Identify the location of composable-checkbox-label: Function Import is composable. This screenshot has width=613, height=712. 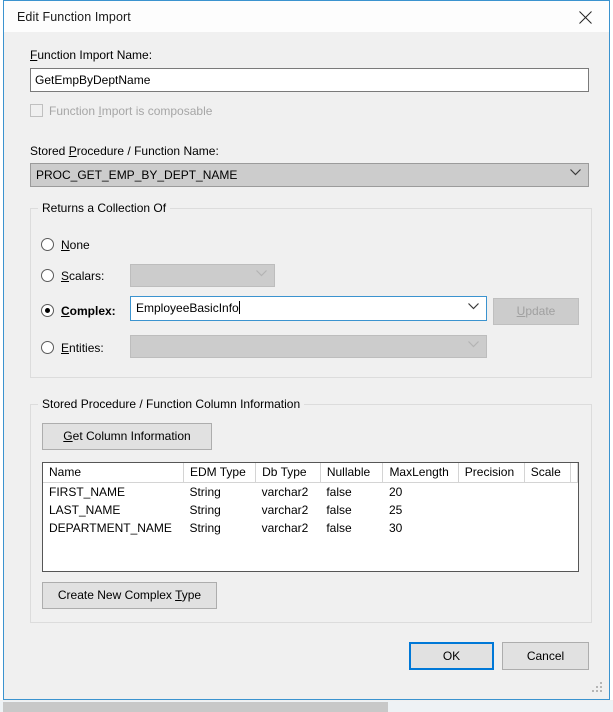
(130, 111).